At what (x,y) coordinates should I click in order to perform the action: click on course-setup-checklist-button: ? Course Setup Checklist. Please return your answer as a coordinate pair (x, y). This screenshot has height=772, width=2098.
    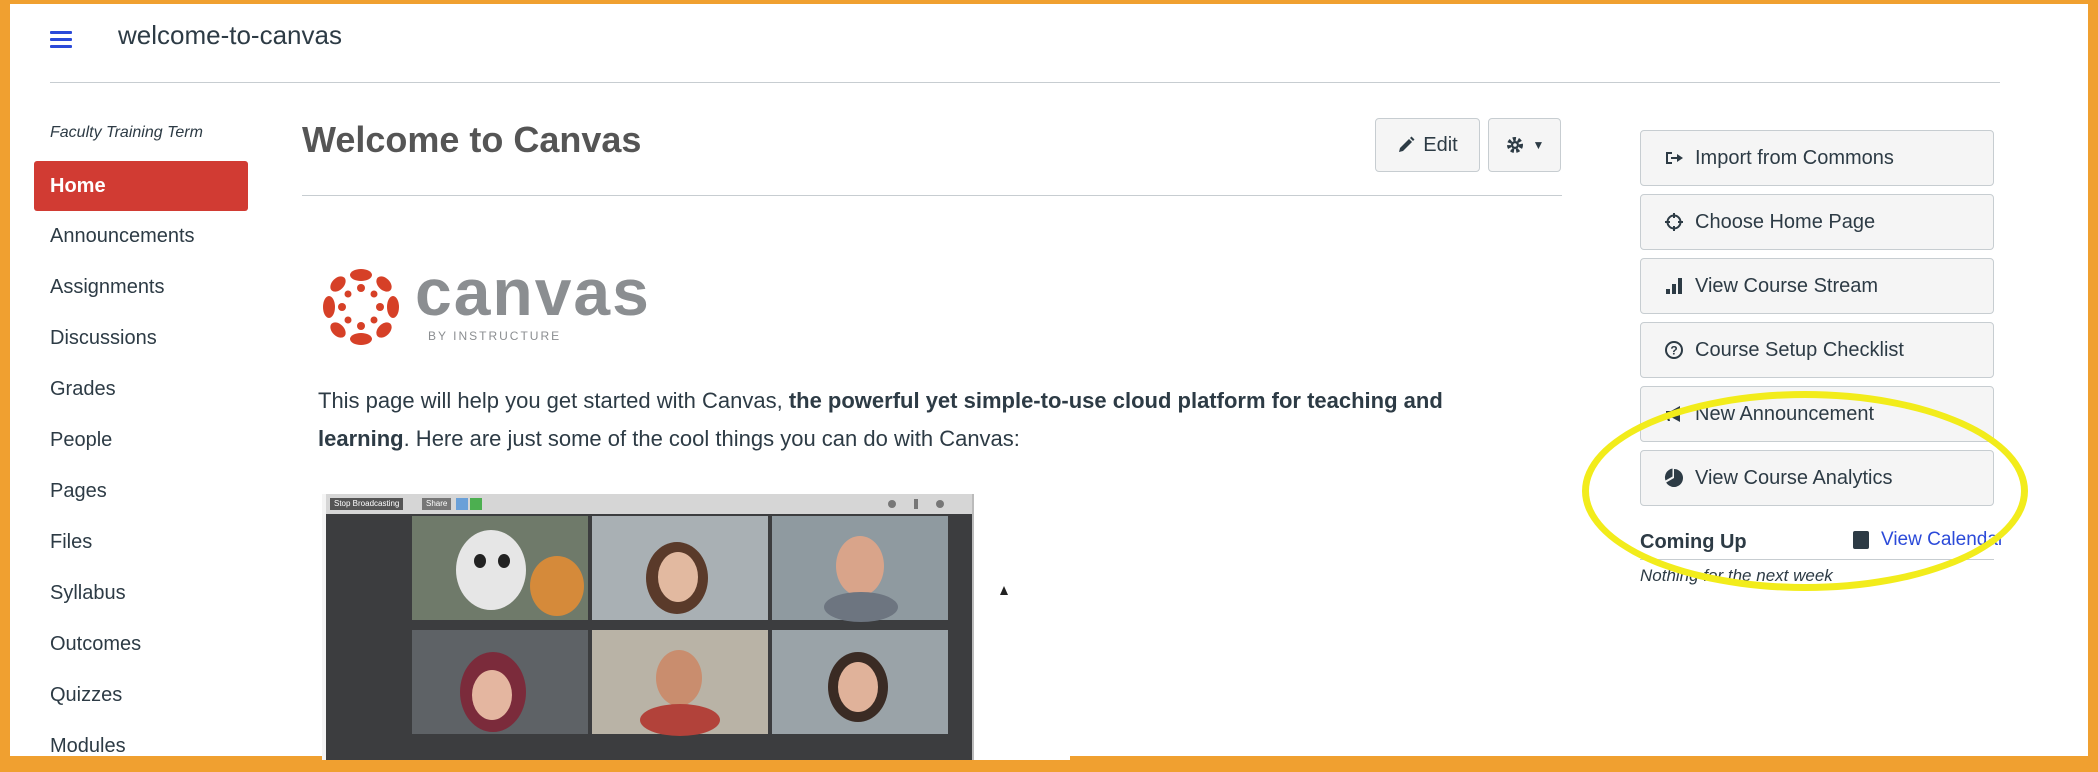
    Looking at the image, I should click on (1817, 350).